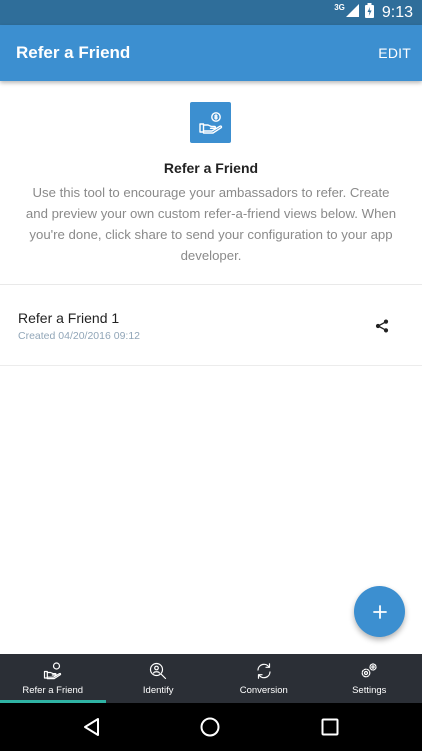  What do you see at coordinates (53, 671) in the screenshot?
I see `refer-hand-icon` at bounding box center [53, 671].